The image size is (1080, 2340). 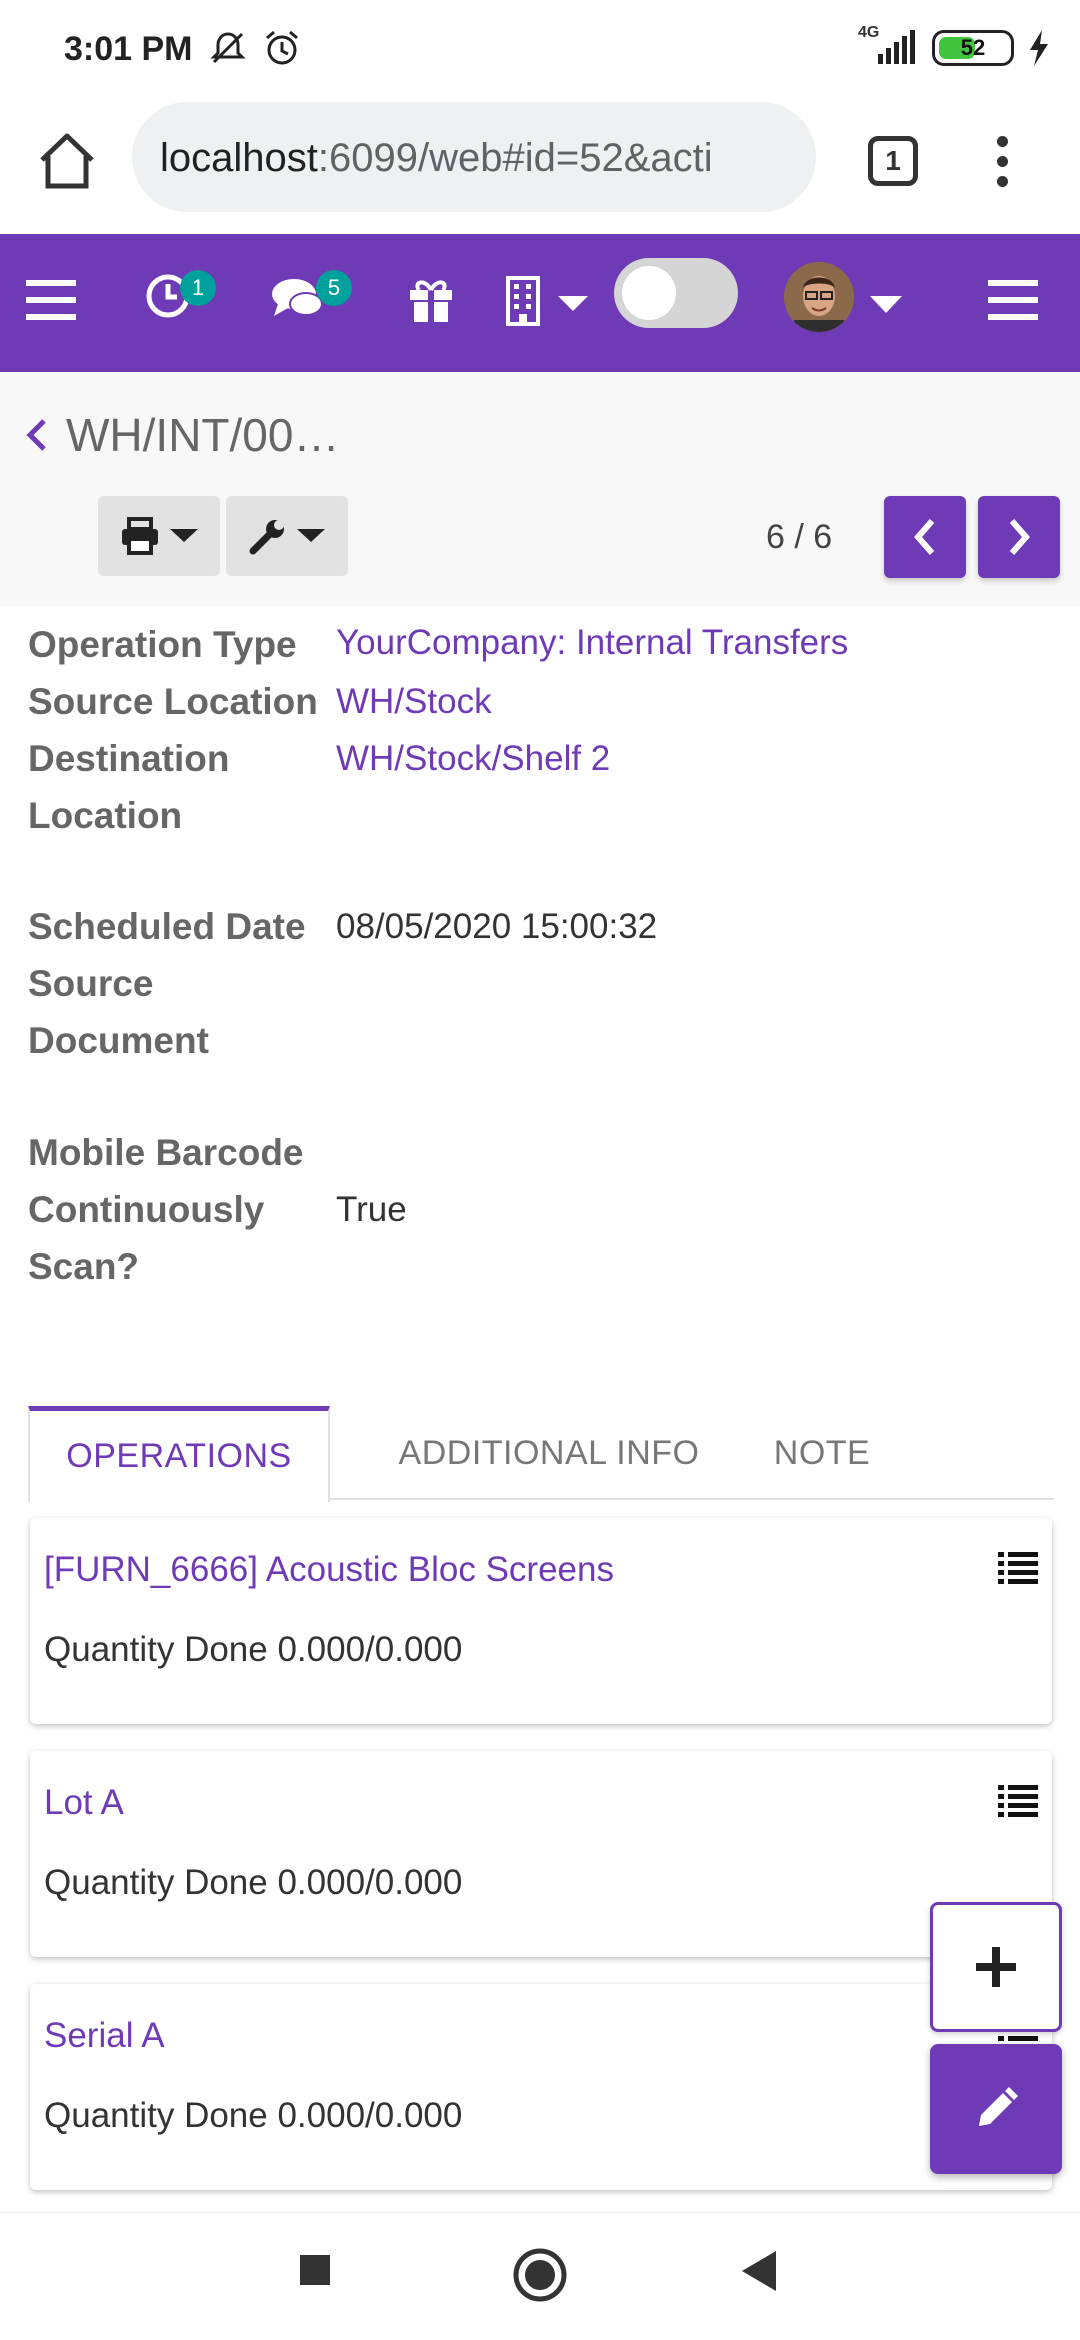 I want to click on field-label-line: Continuously, so click(x=146, y=1209).